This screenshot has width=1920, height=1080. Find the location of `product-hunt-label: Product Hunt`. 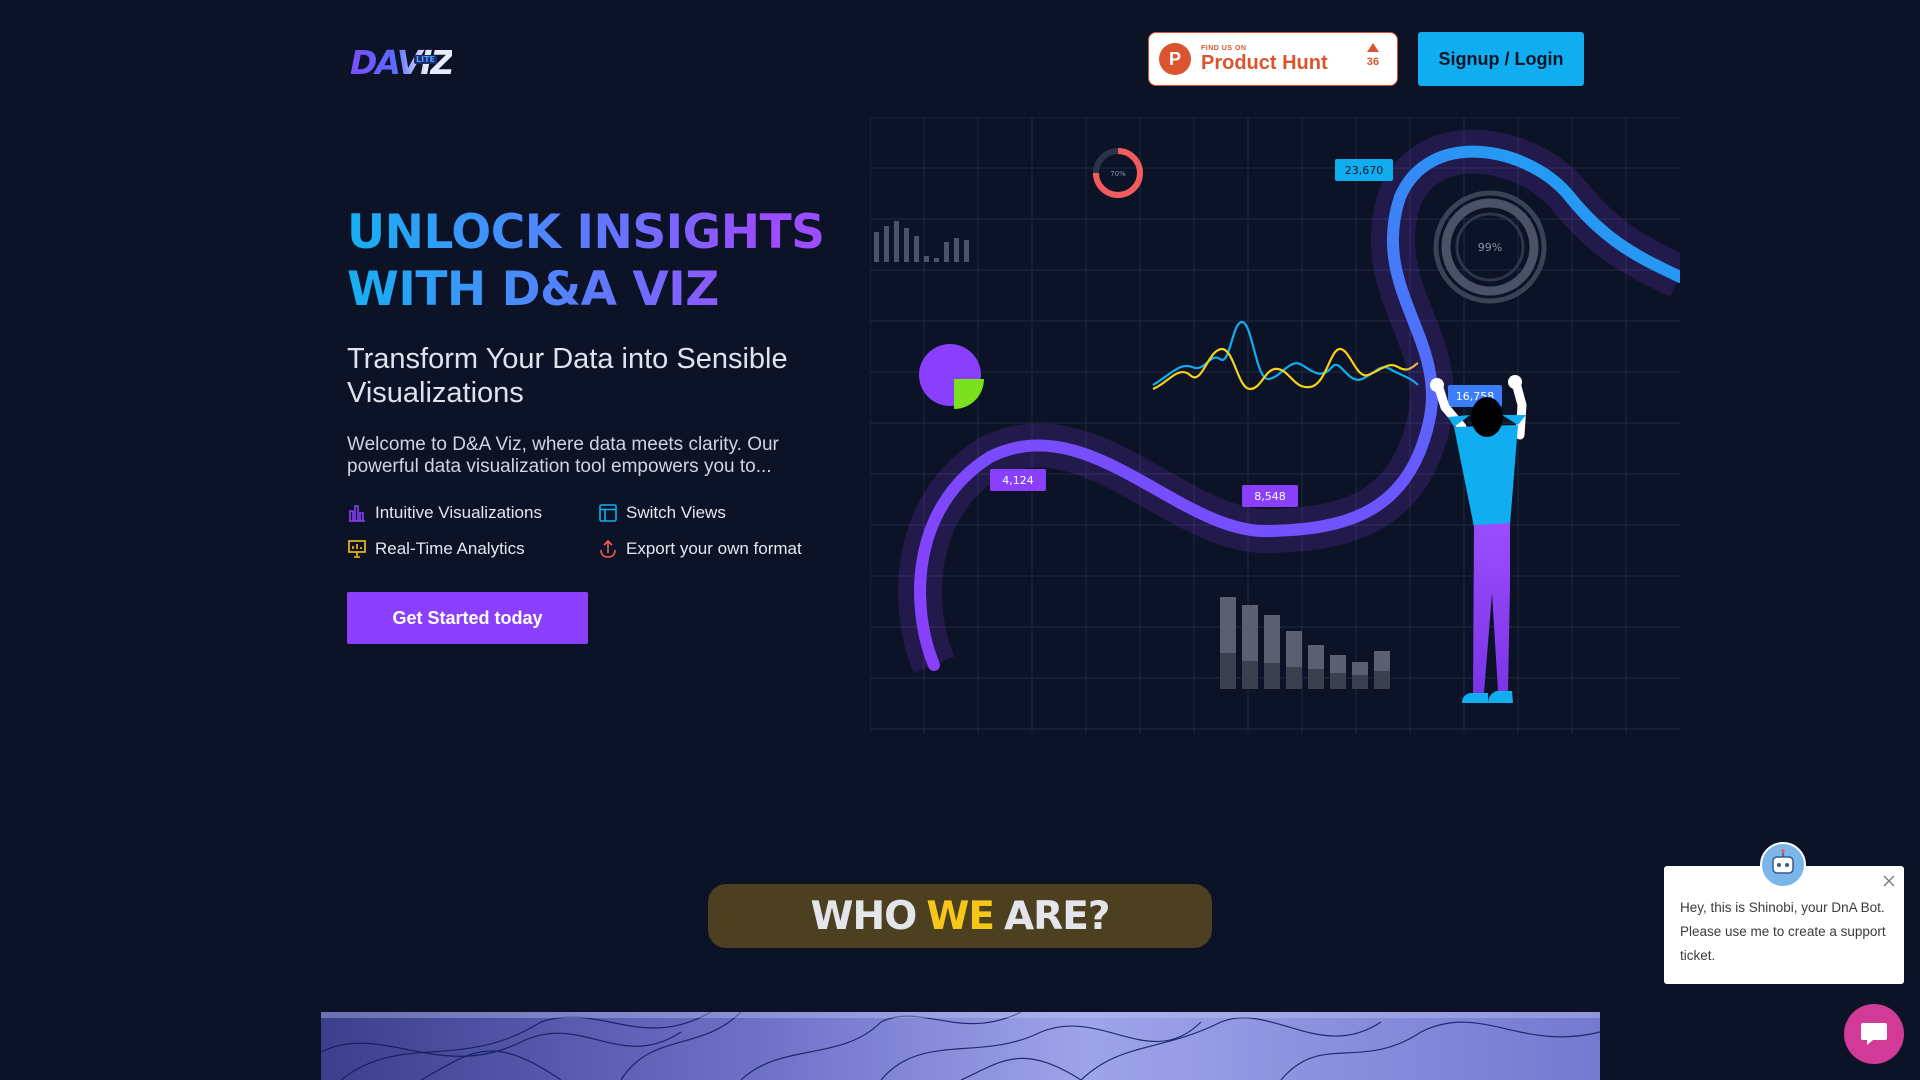

product-hunt-label: Product Hunt is located at coordinates (1264, 62).